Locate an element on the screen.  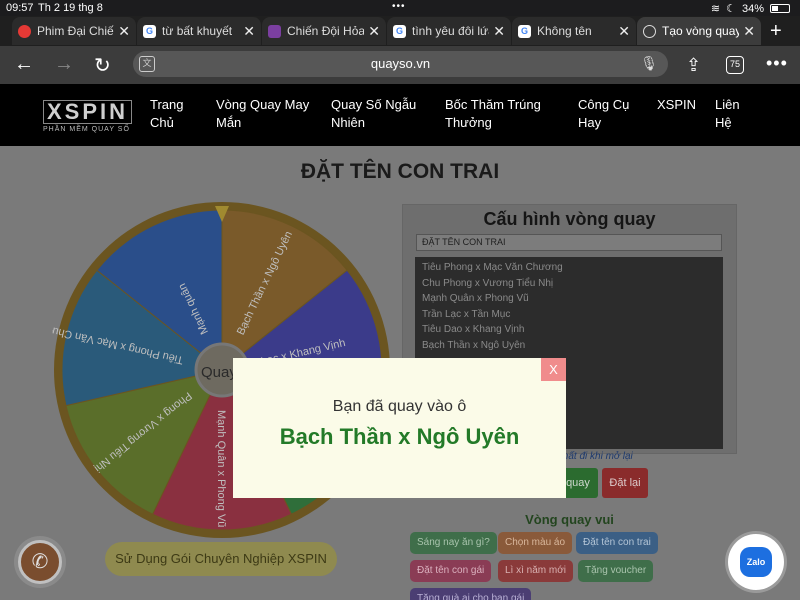
zalo-icon: Zalo is located at coordinates (756, 562).